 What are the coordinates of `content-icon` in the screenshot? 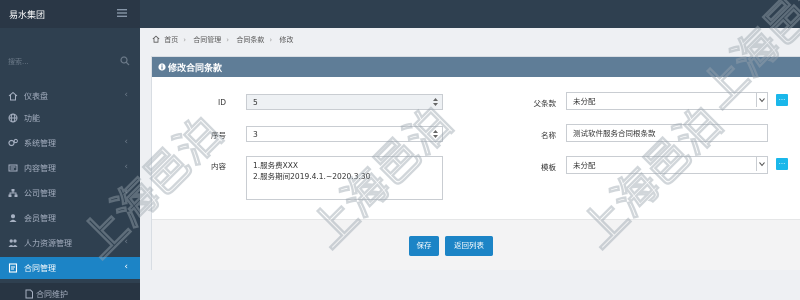 It's located at (13, 168).